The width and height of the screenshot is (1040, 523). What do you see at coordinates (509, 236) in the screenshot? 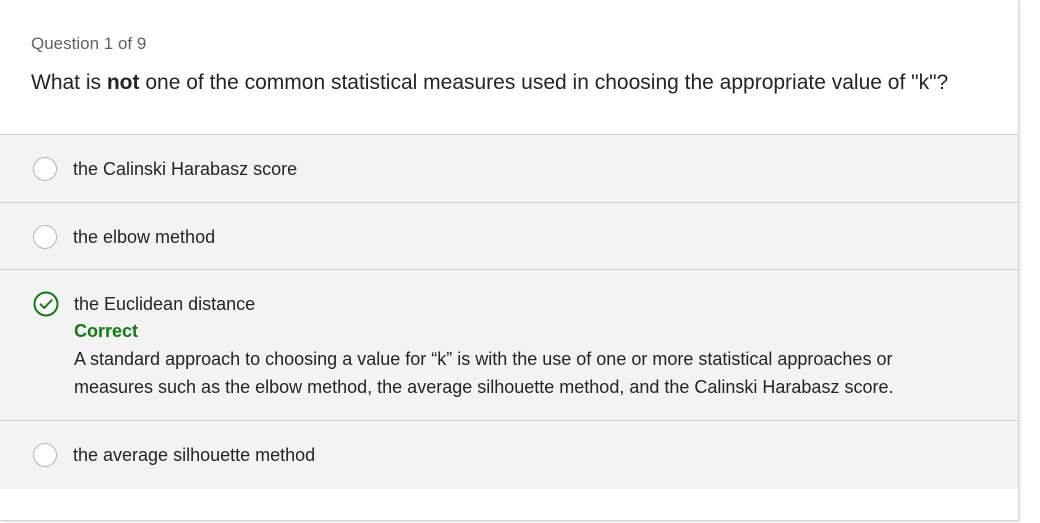
I see `answer-option-elbow: the elbow method` at bounding box center [509, 236].